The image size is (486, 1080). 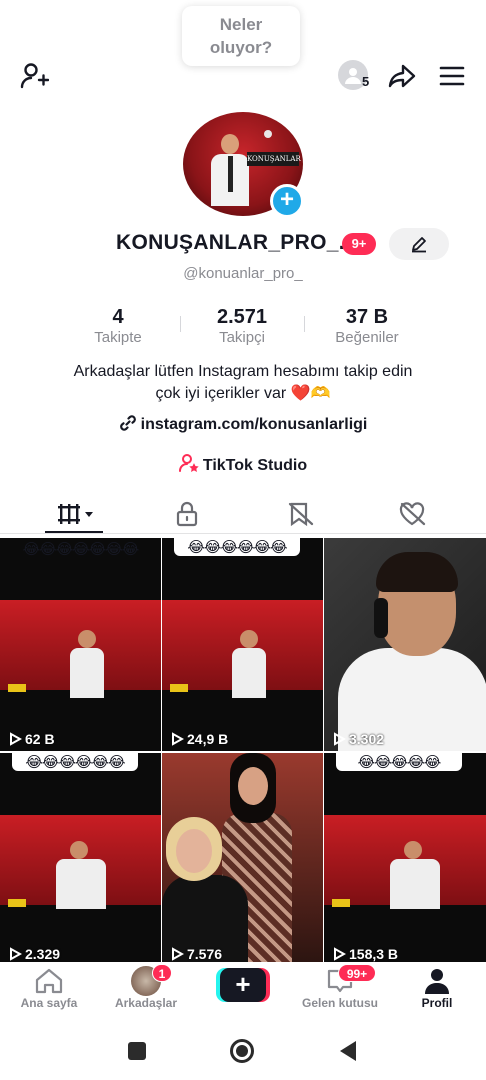 I want to click on content-tabs, so click(x=243, y=514).